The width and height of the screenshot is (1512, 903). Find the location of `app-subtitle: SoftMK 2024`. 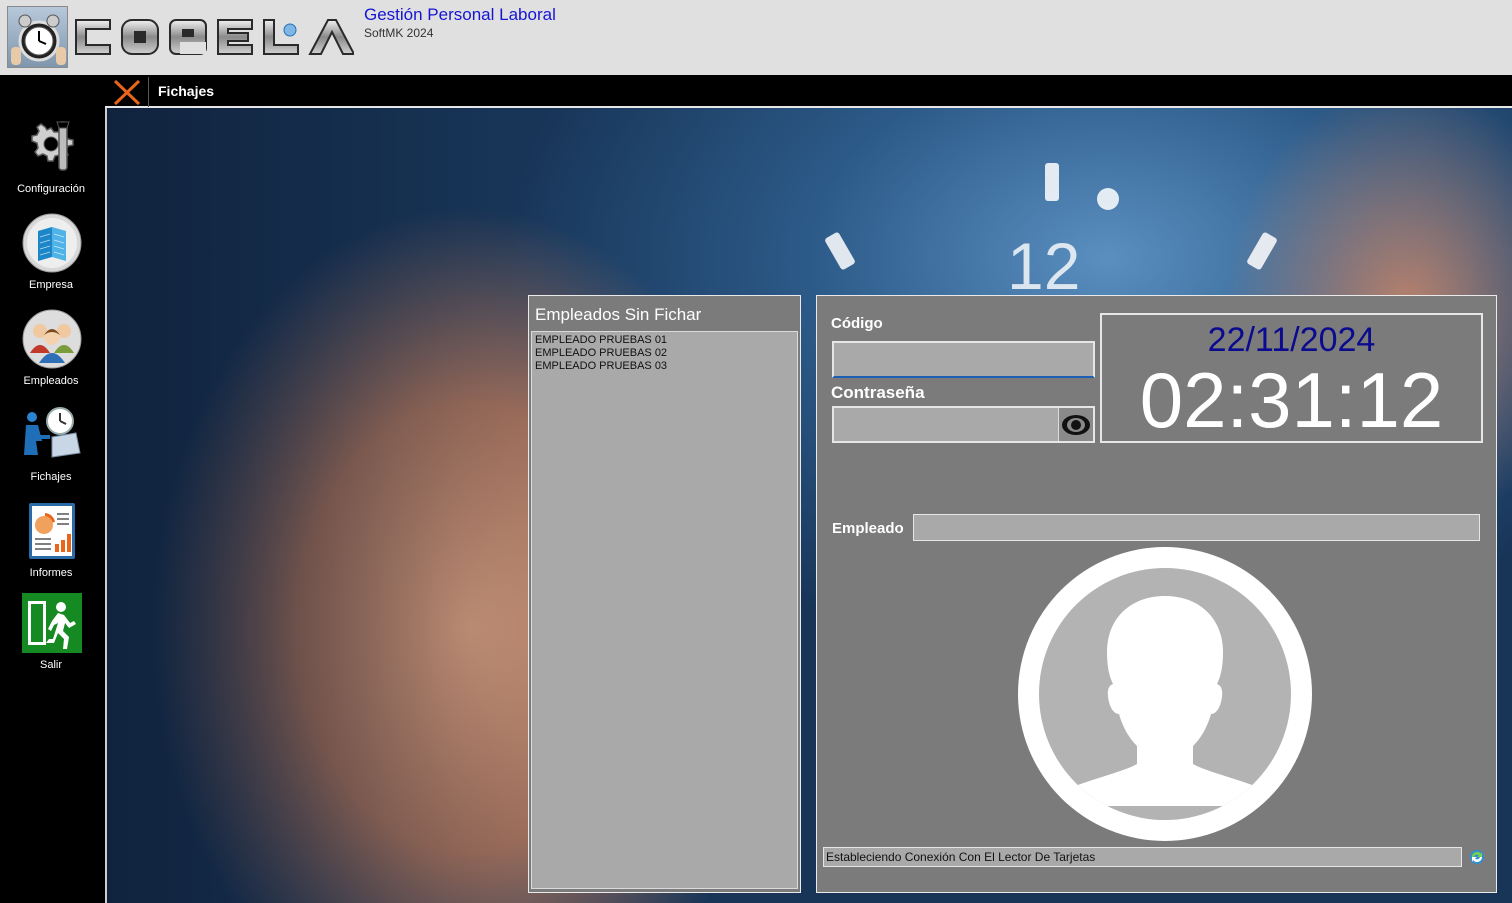

app-subtitle: SoftMK 2024 is located at coordinates (399, 33).